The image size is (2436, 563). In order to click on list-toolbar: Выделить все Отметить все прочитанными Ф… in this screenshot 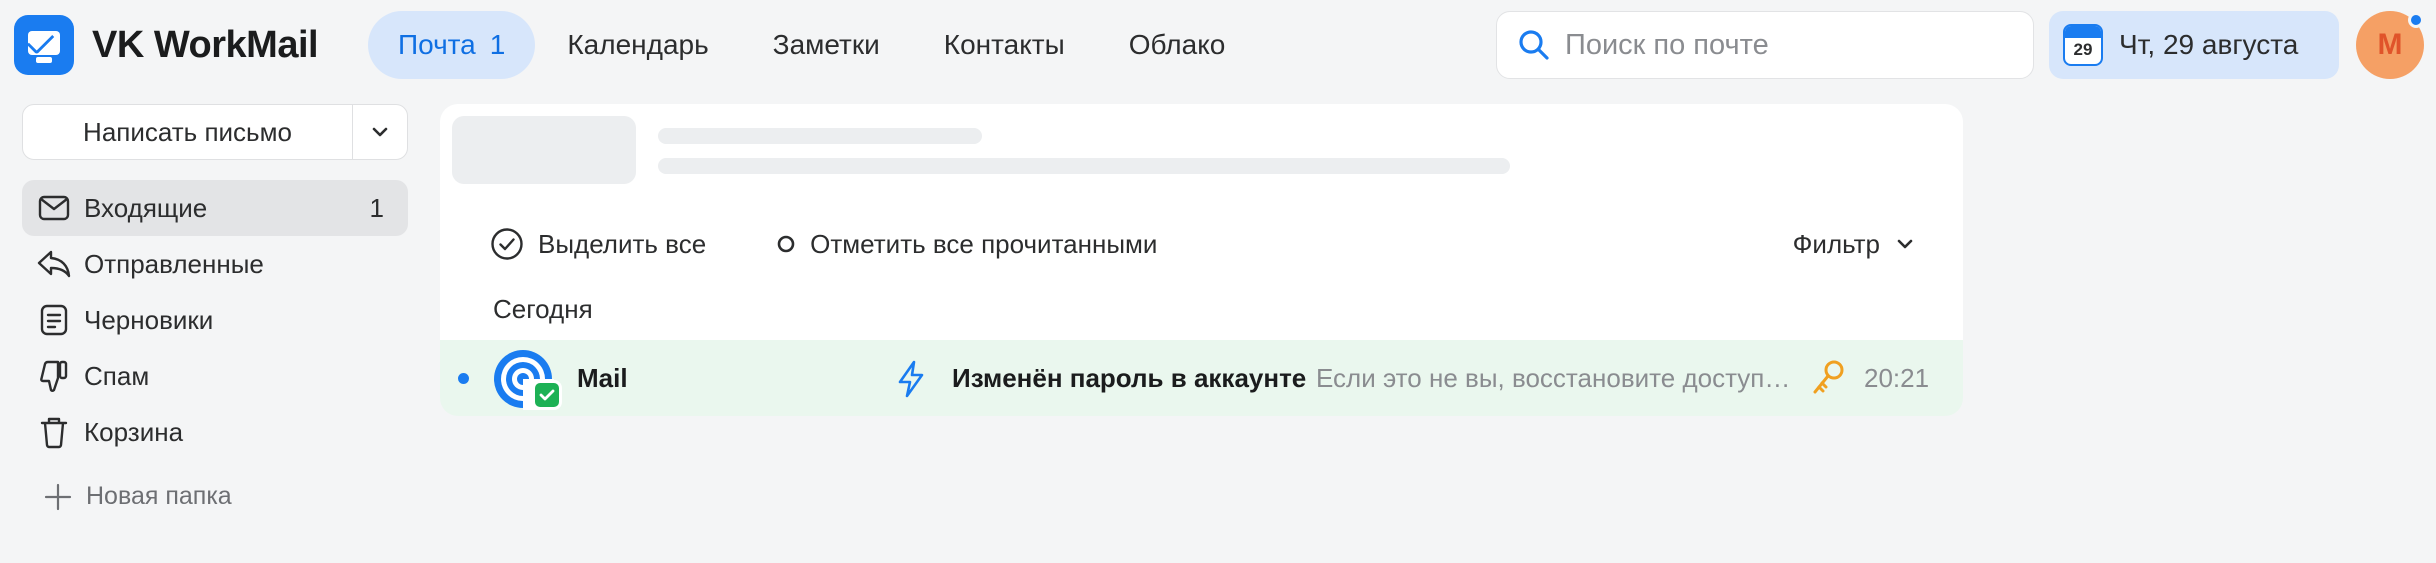, I will do `click(1202, 244)`.